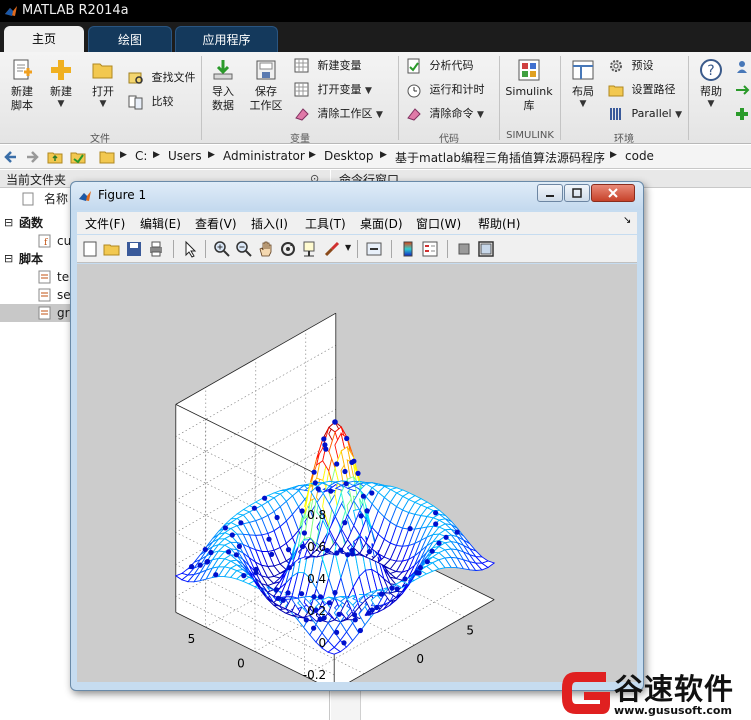 The height and width of the screenshot is (720, 751). I want to click on menu-help: 帮助(H), so click(499, 223).